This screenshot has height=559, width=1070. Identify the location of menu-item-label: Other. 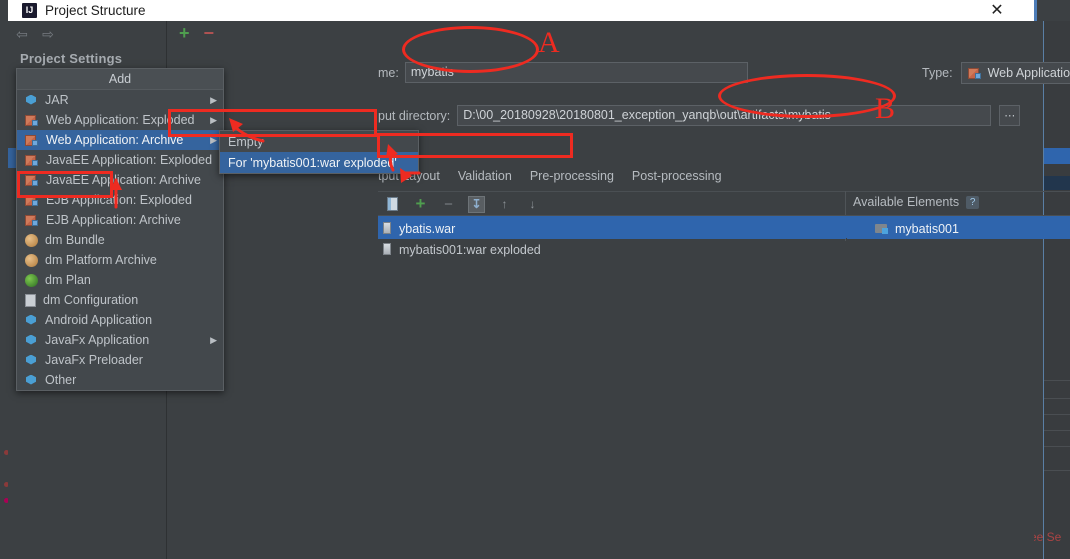
(61, 380).